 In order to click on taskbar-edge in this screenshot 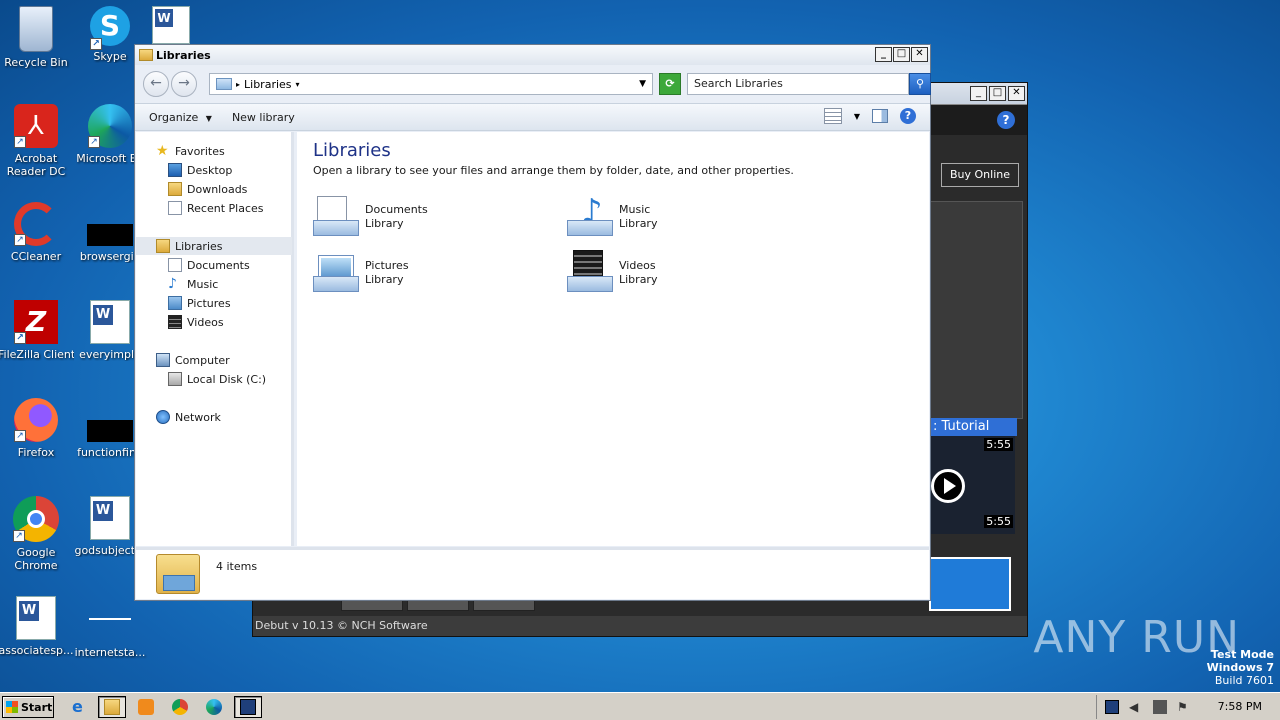, I will do `click(214, 707)`.